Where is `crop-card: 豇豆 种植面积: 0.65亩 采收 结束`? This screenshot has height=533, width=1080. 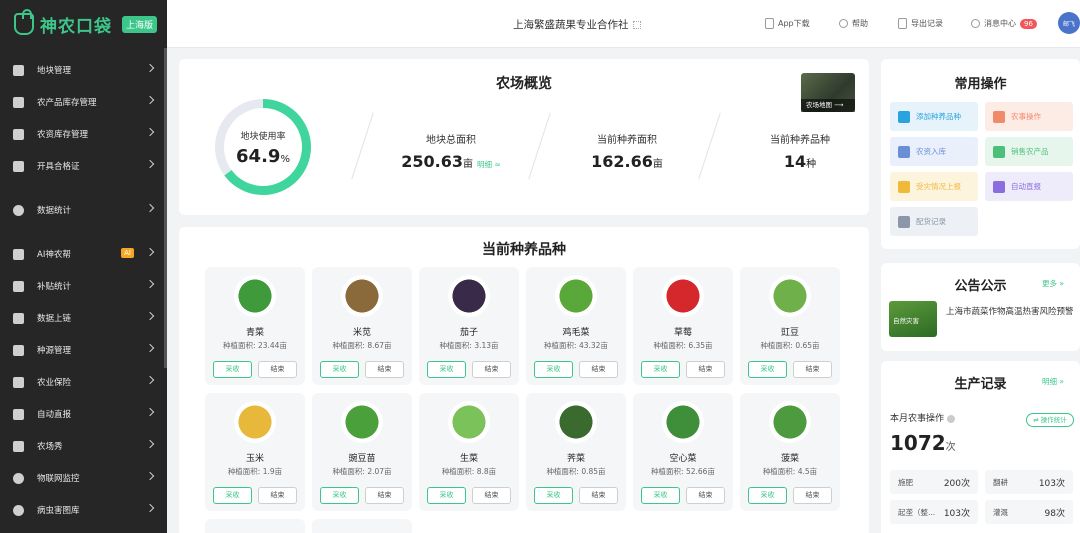
crop-card: 豇豆 种植面积: 0.65亩 采收 结束 is located at coordinates (790, 326).